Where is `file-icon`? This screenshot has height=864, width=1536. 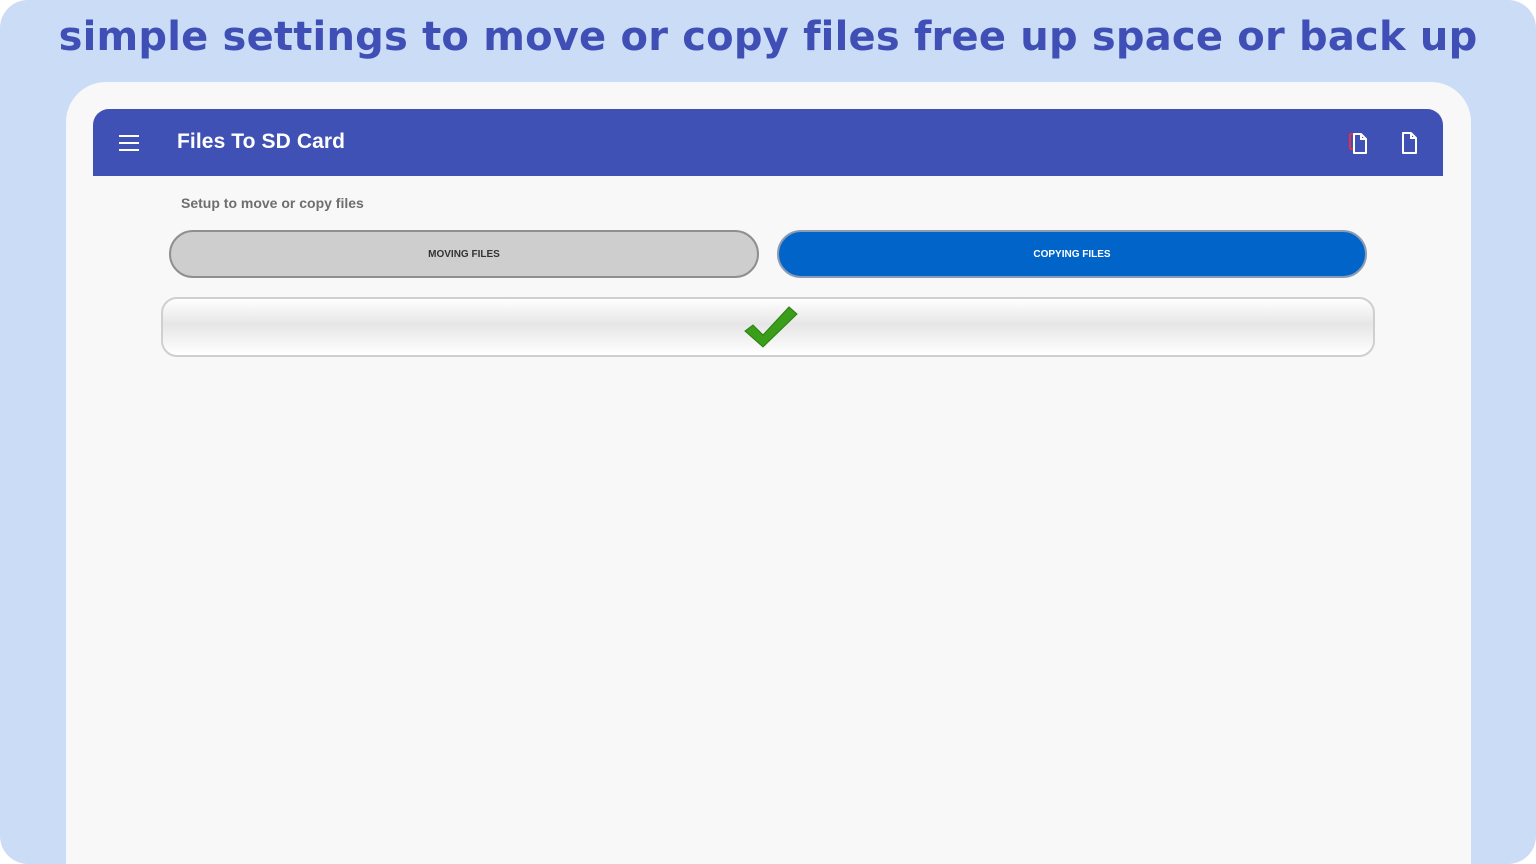 file-icon is located at coordinates (1409, 143).